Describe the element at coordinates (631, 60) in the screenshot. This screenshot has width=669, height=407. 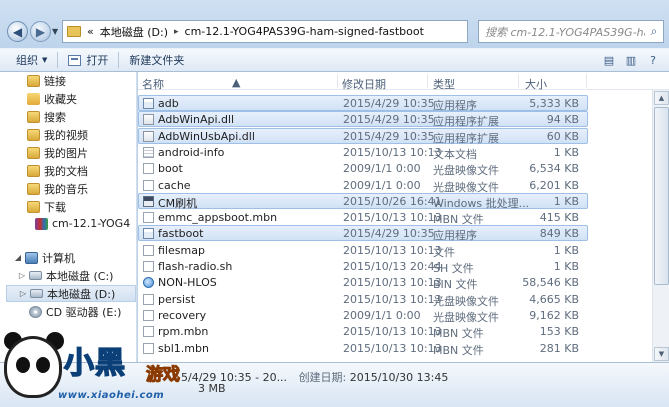
I see `preview-pane-icon: ▥` at that location.